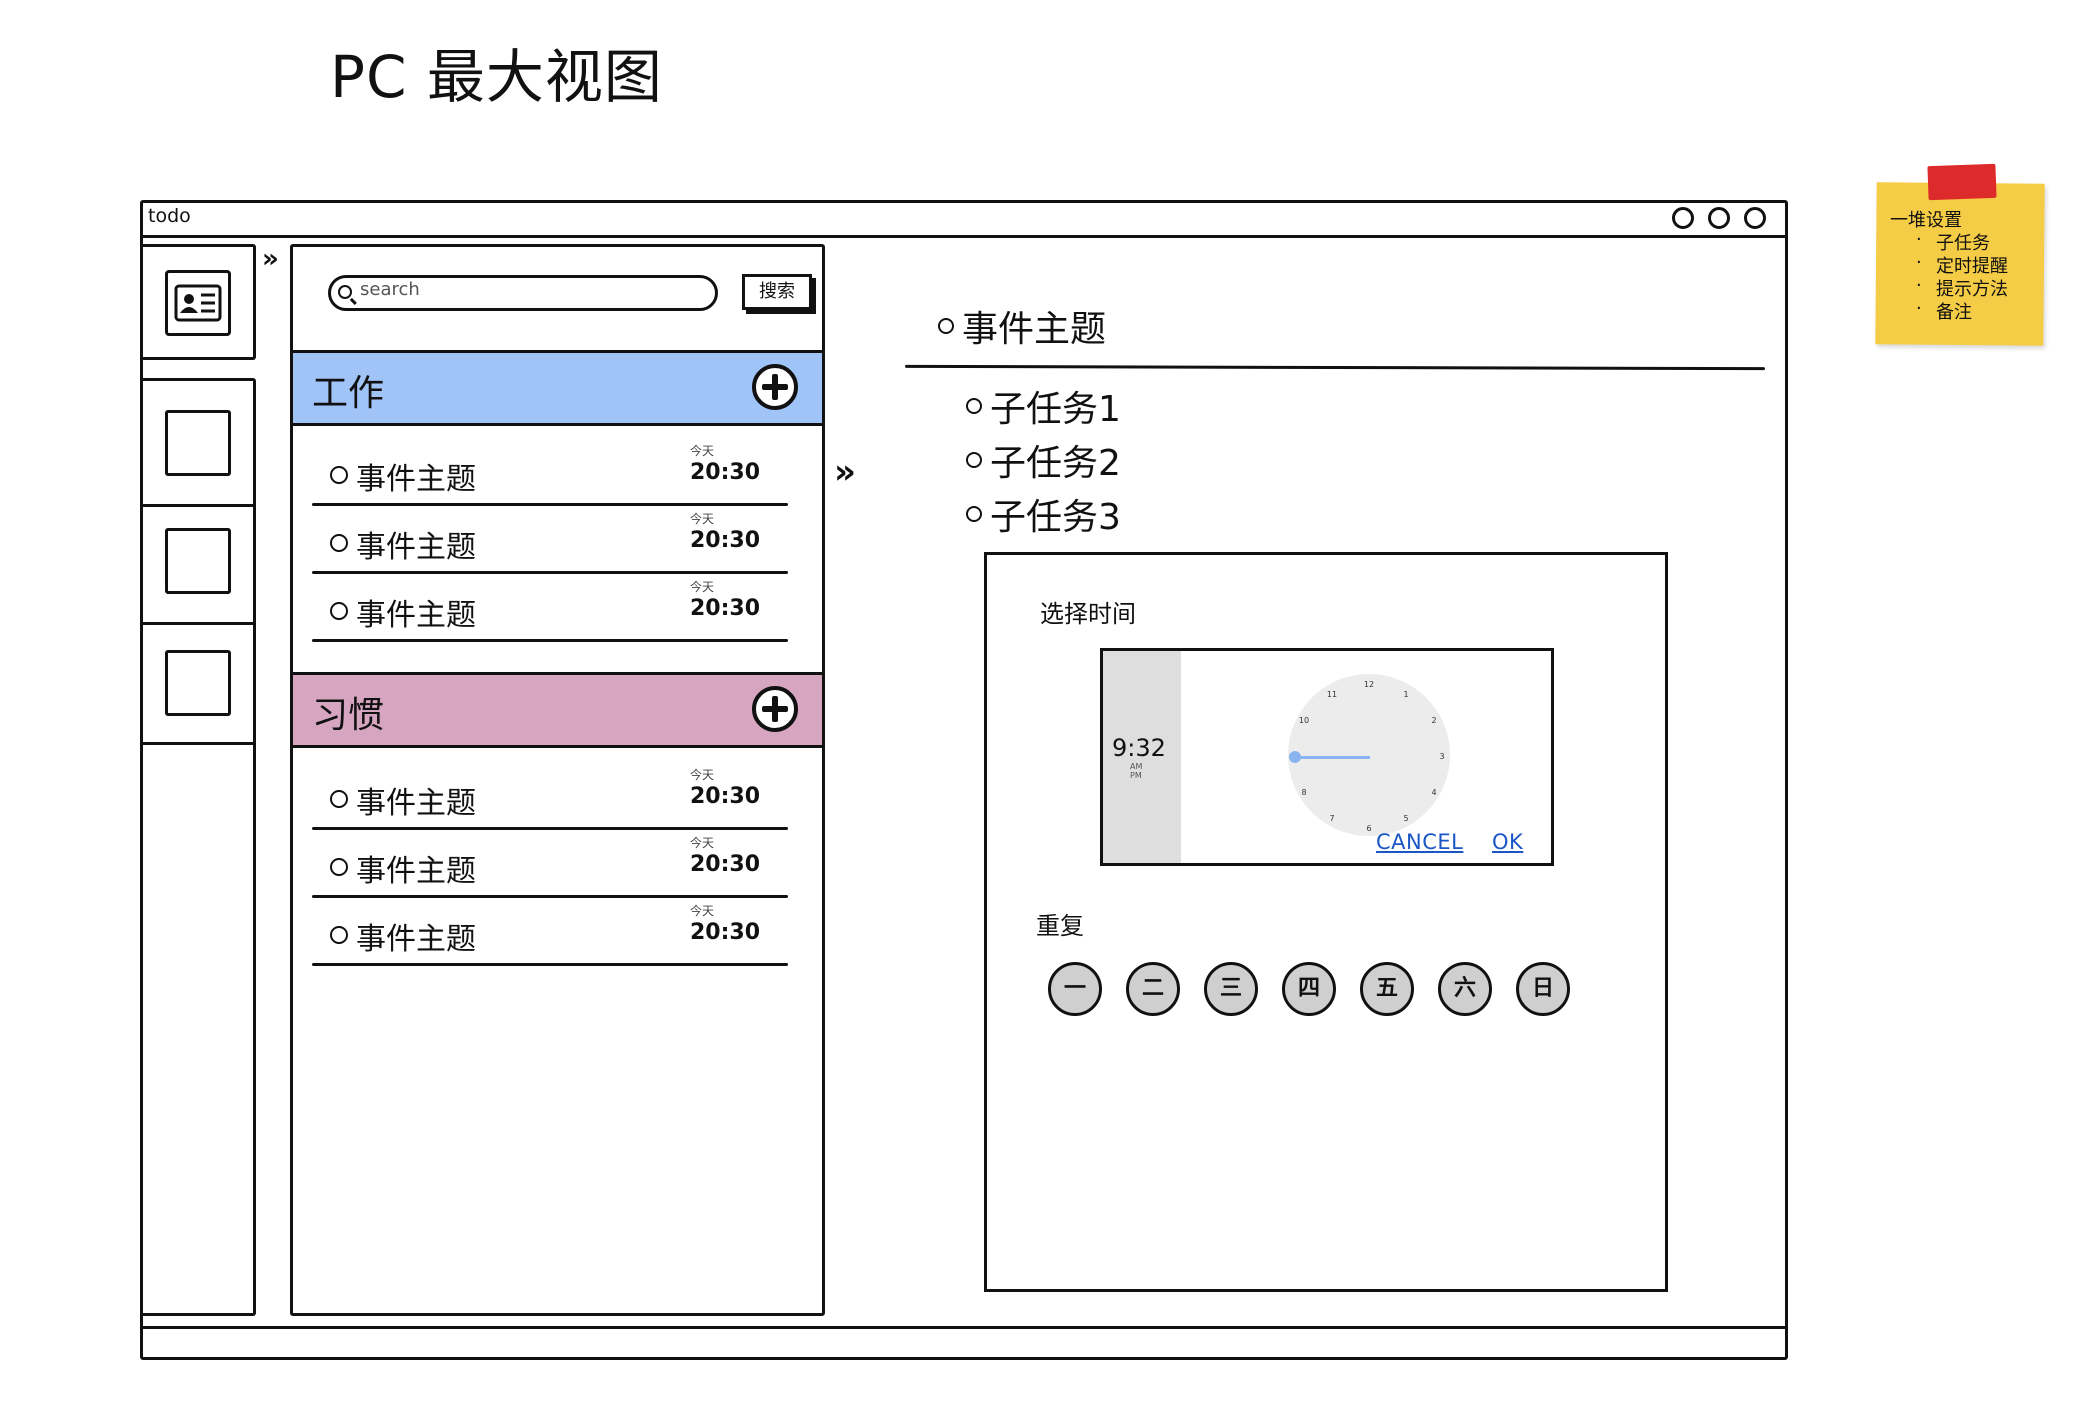  I want to click on clock-number: 4, so click(1434, 792).